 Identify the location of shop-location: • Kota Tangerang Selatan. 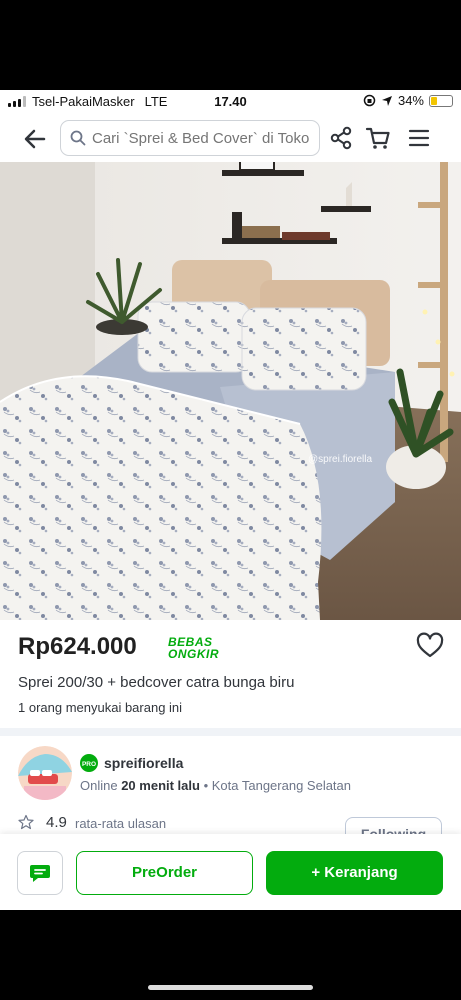
(277, 785).